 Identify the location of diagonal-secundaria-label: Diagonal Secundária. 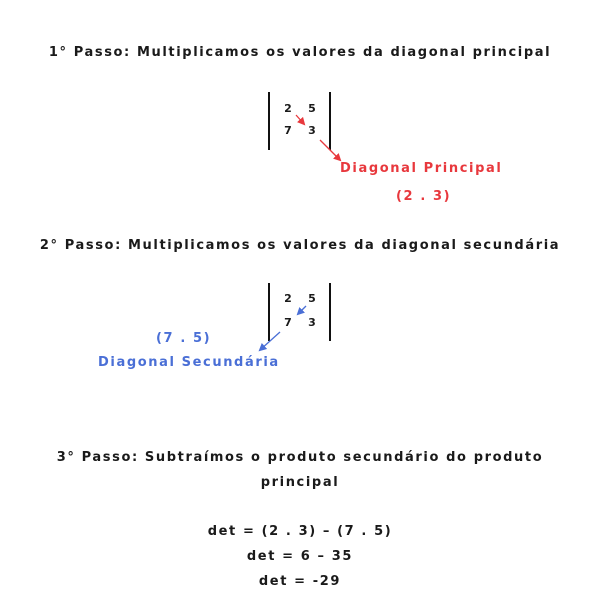
(189, 362).